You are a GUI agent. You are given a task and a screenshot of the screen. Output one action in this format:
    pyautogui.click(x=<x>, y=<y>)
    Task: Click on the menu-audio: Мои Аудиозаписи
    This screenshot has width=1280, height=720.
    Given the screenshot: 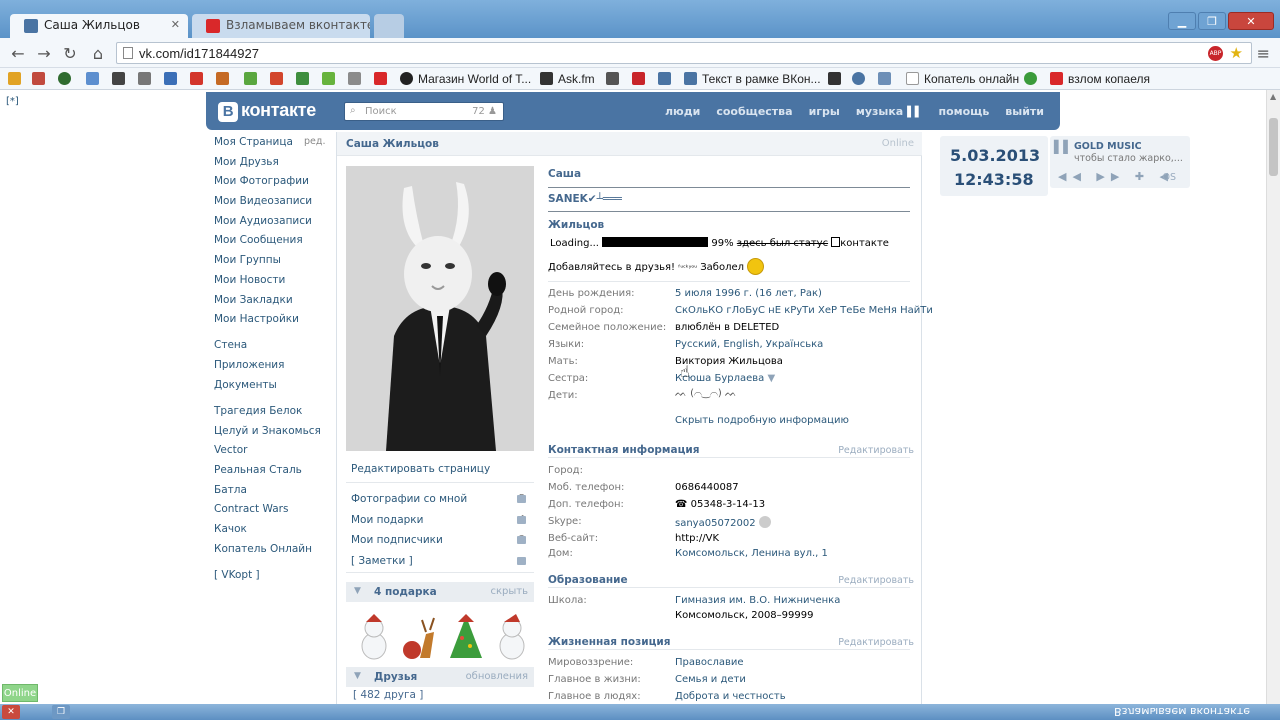 What is the action you would take?
    pyautogui.click(x=271, y=225)
    